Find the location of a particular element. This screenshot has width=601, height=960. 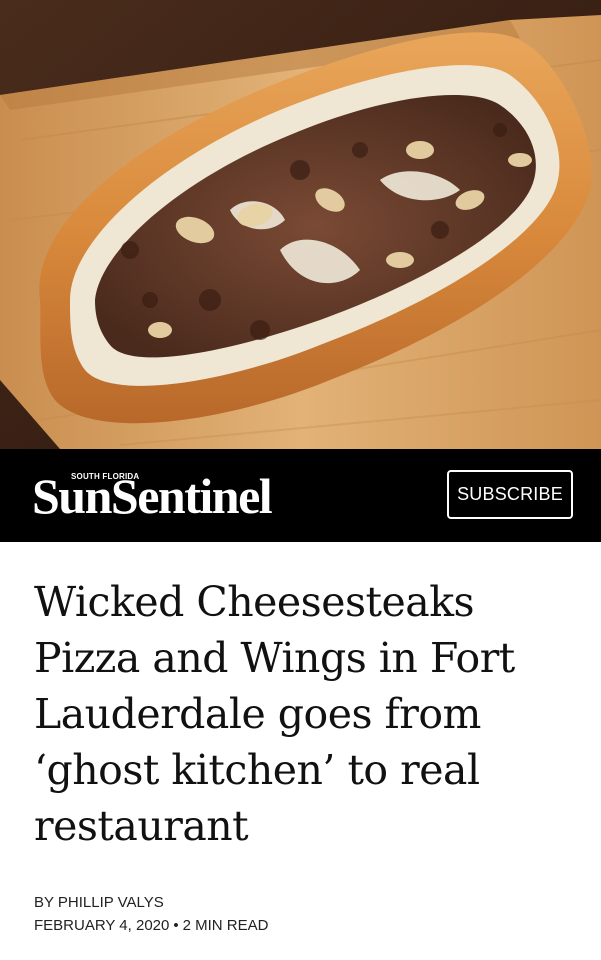

sun-sentinel-logo: SunSentinel is located at coordinates (152, 496).